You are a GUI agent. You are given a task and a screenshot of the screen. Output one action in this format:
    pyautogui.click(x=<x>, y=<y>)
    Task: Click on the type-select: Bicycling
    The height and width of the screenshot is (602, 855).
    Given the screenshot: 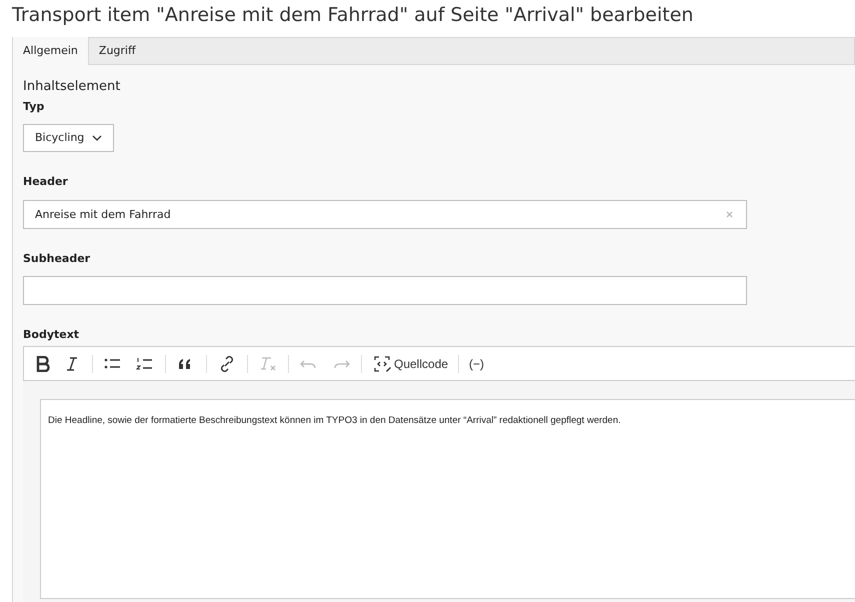 What is the action you would take?
    pyautogui.click(x=68, y=138)
    